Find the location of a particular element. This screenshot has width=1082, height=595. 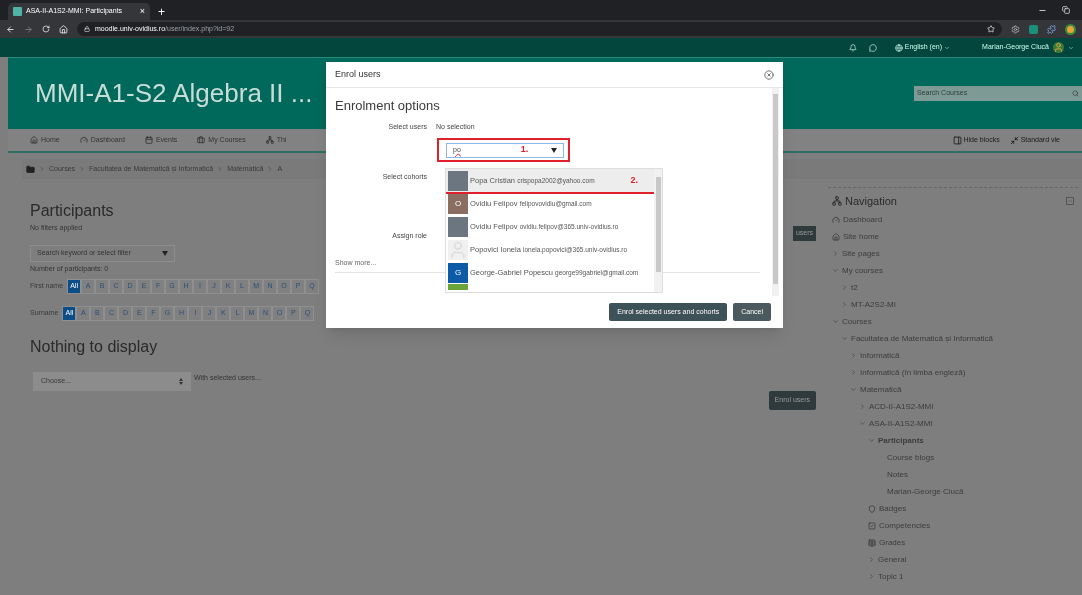

browser-avatar is located at coordinates (1070, 29).